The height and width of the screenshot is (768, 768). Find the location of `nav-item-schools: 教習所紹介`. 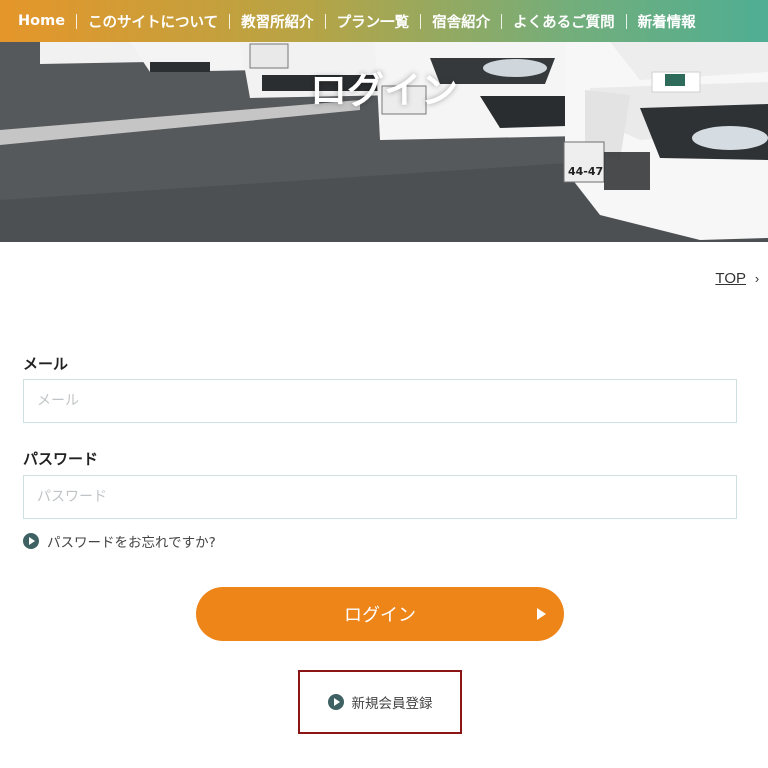

nav-item-schools: 教習所紹介 is located at coordinates (277, 21).